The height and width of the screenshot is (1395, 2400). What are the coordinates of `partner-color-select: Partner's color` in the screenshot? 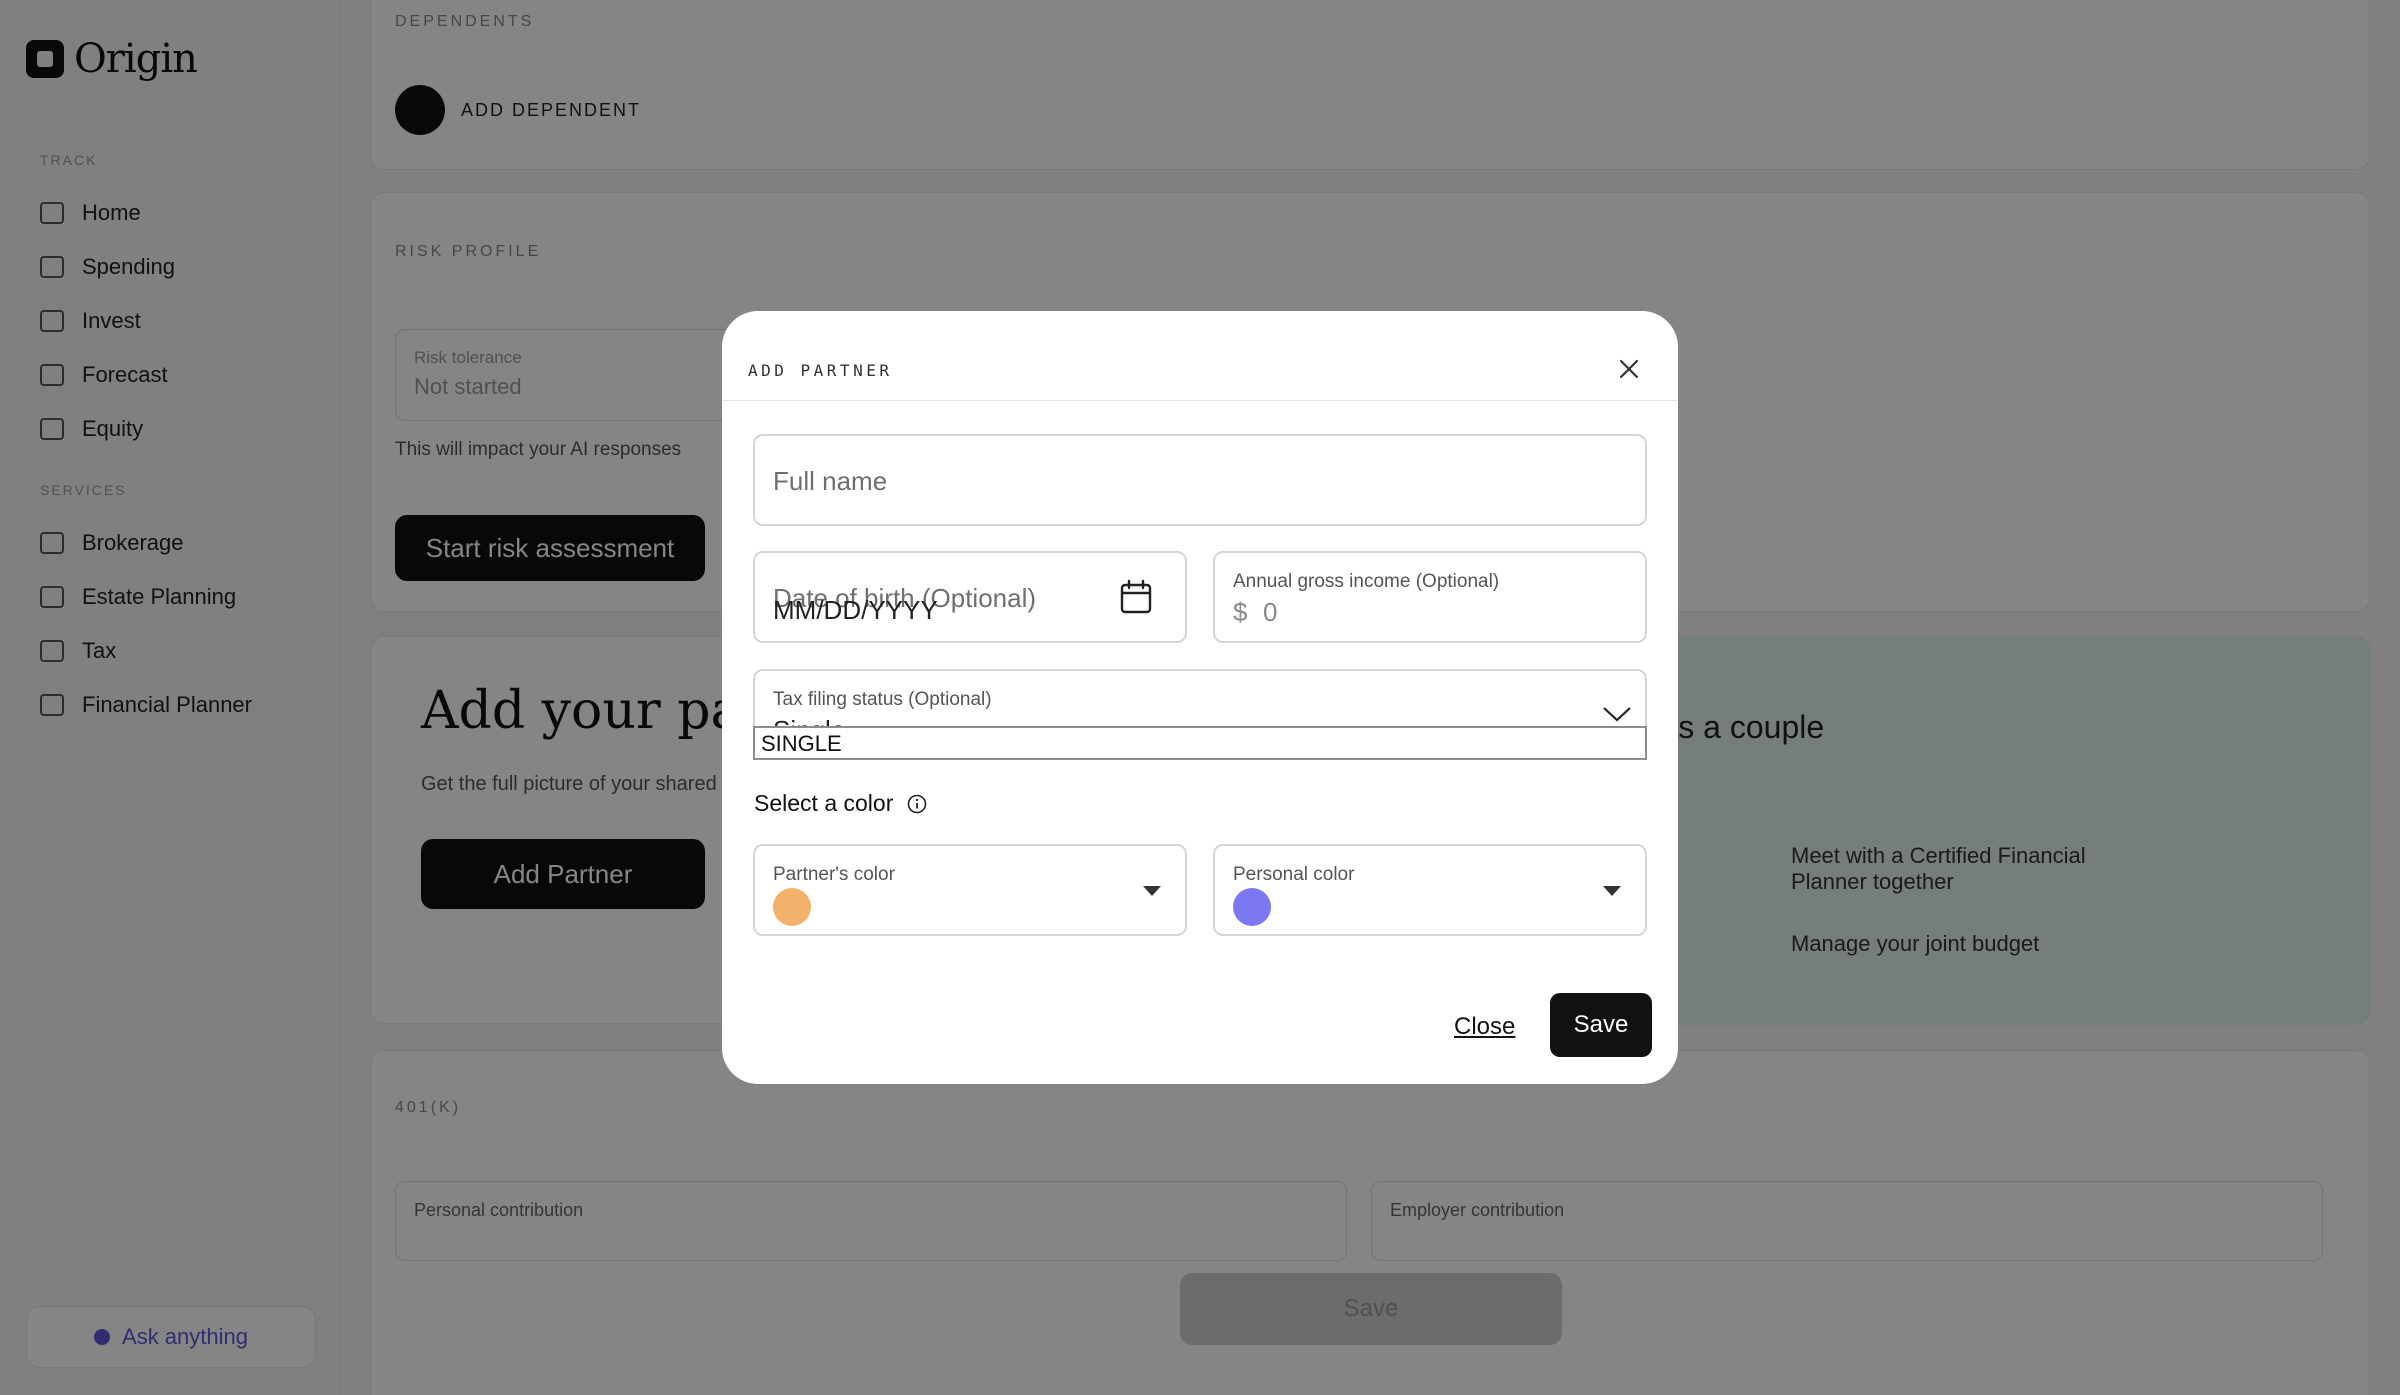 It's located at (970, 890).